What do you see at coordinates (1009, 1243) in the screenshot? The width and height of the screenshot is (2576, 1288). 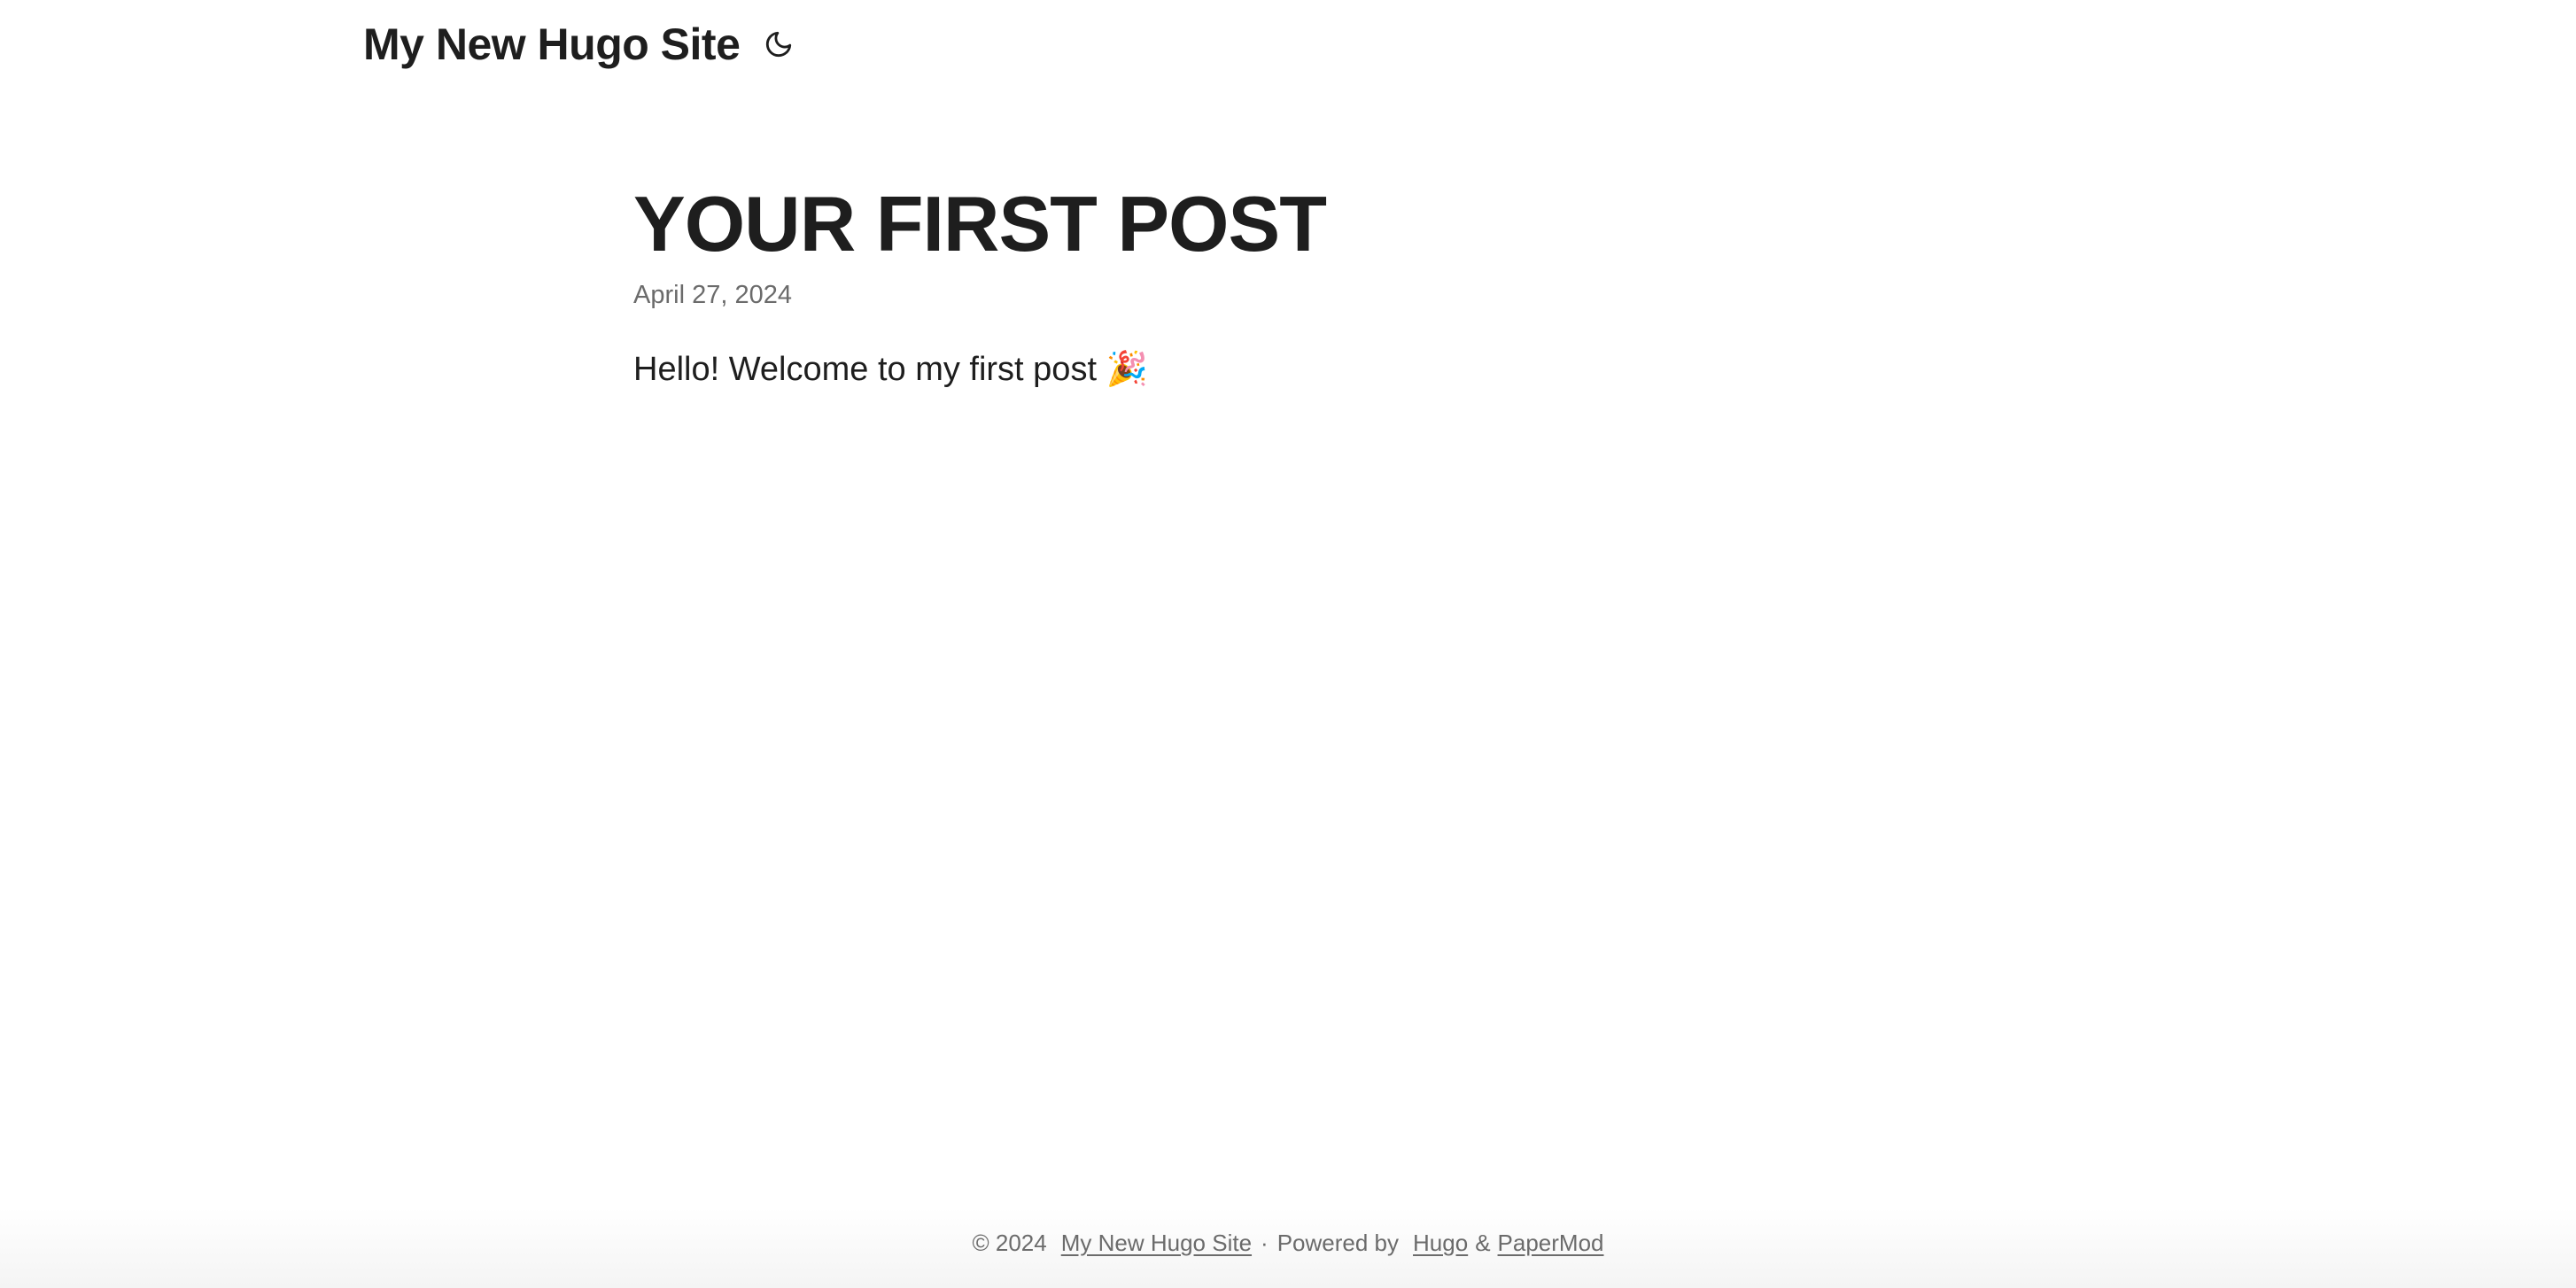 I see `footer-copyright: © 2024` at bounding box center [1009, 1243].